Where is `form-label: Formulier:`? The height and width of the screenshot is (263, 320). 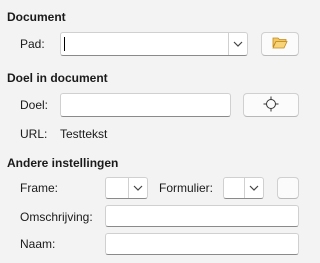 form-label: Formulier: is located at coordinates (186, 188).